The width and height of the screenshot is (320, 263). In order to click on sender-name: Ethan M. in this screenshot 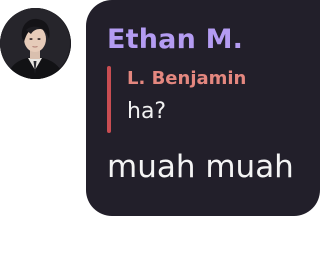, I will do `click(175, 39)`.